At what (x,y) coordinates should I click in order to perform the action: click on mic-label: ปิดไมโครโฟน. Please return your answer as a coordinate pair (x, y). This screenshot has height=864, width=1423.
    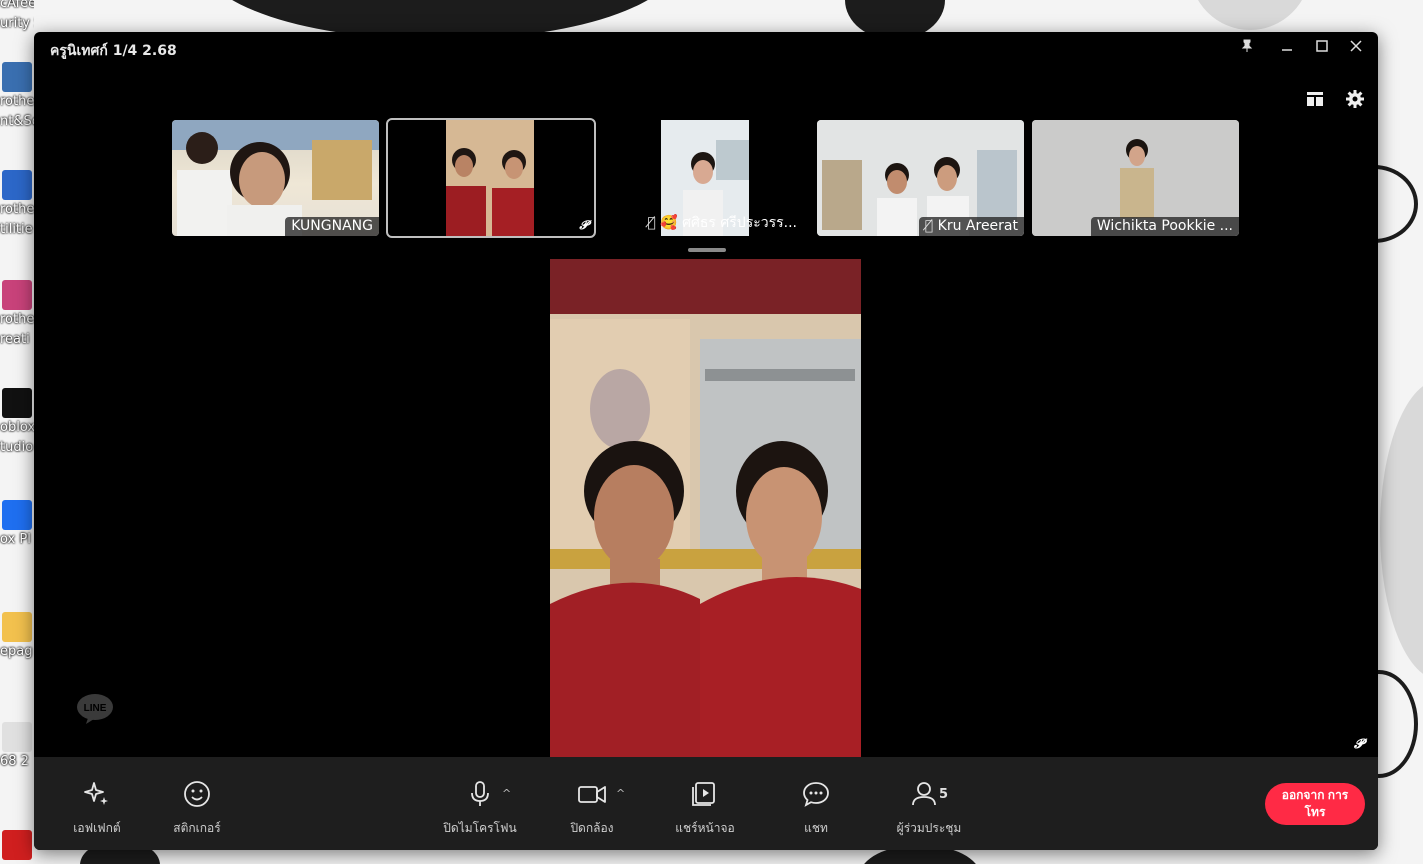
    Looking at the image, I should click on (480, 828).